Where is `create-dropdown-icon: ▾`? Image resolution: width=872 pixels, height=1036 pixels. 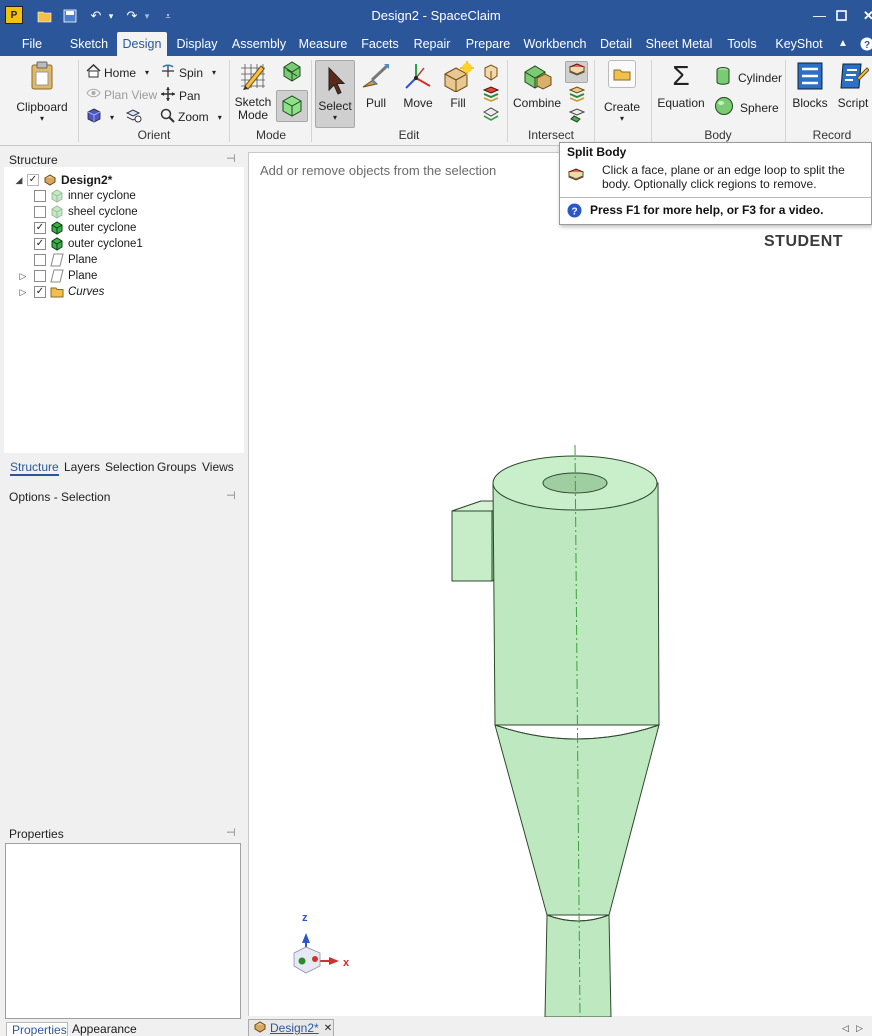 create-dropdown-icon: ▾ is located at coordinates (622, 118).